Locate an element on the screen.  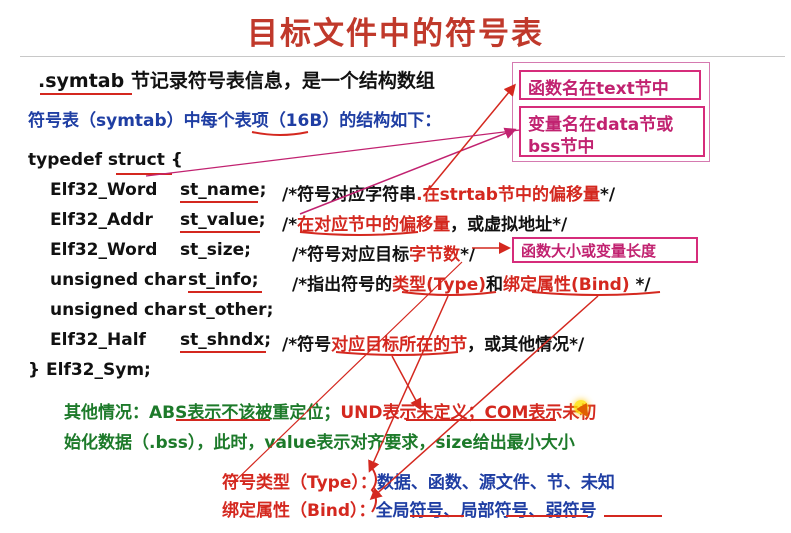
field-type: Elf32_Addr is located at coordinates (101, 220).